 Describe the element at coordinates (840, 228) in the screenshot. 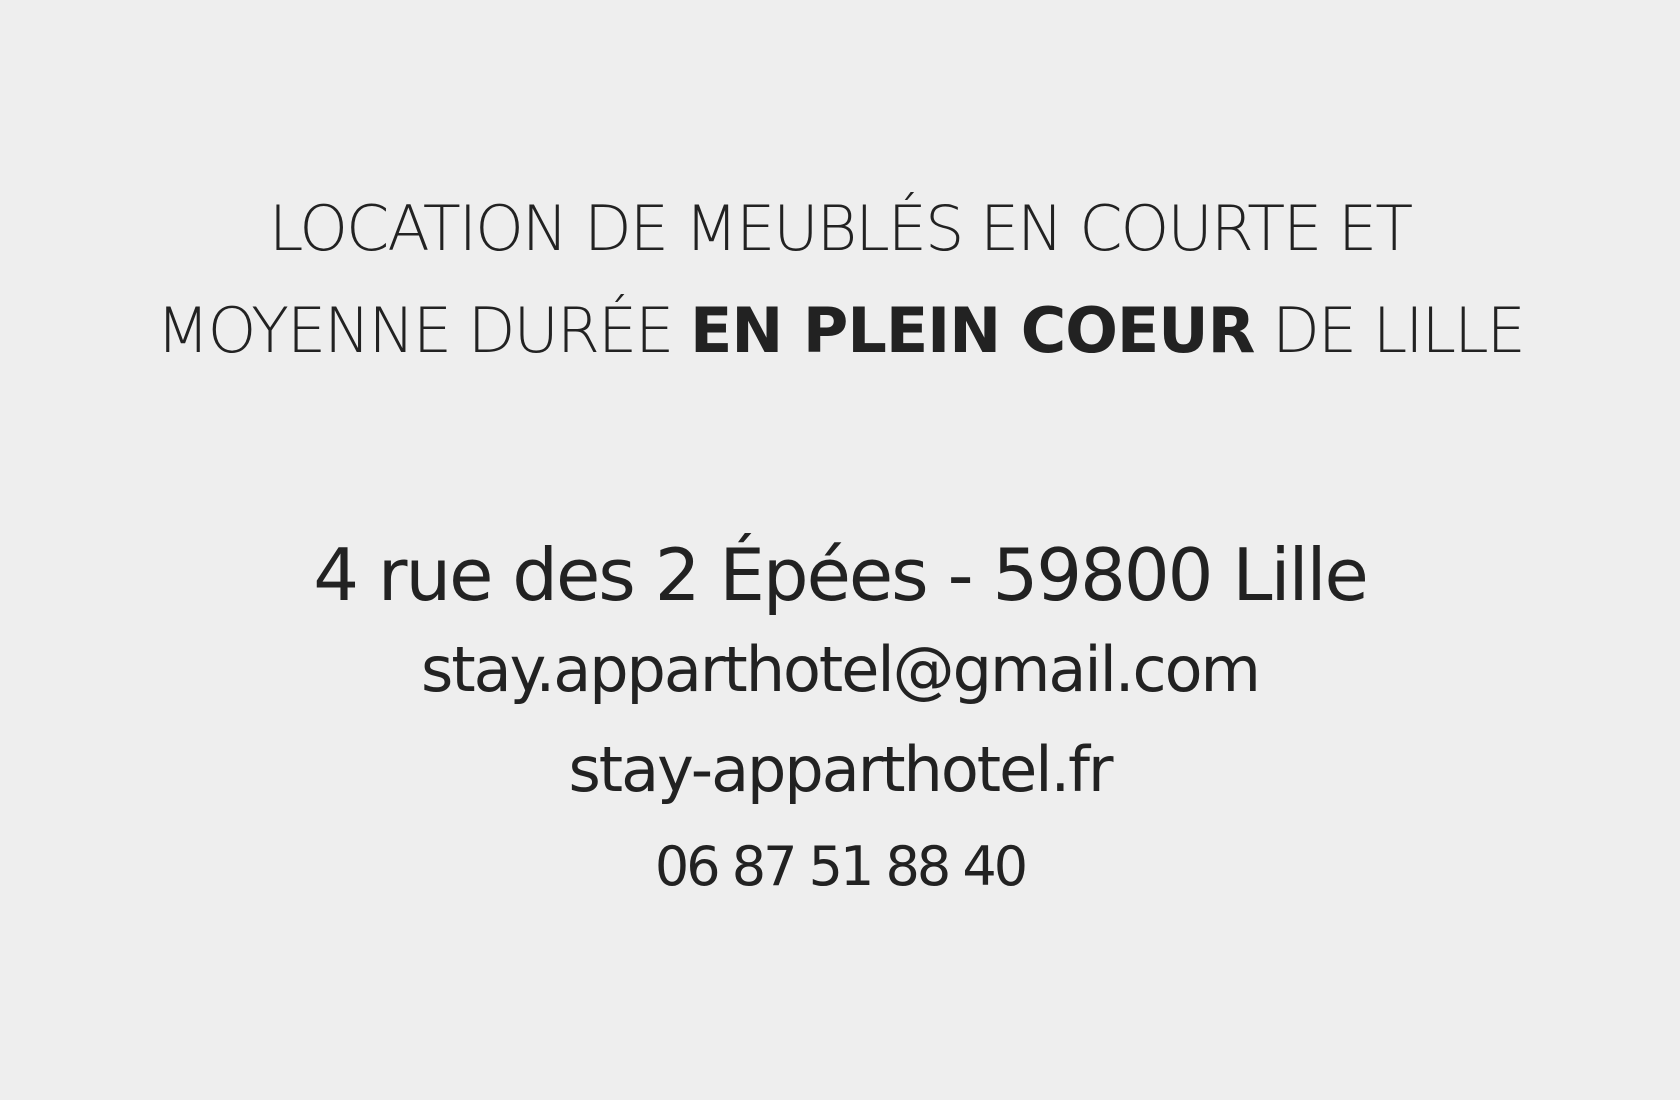

I see `headline-line-1: LOCATION DE MEUBLÉS EN COURTE ET` at that location.